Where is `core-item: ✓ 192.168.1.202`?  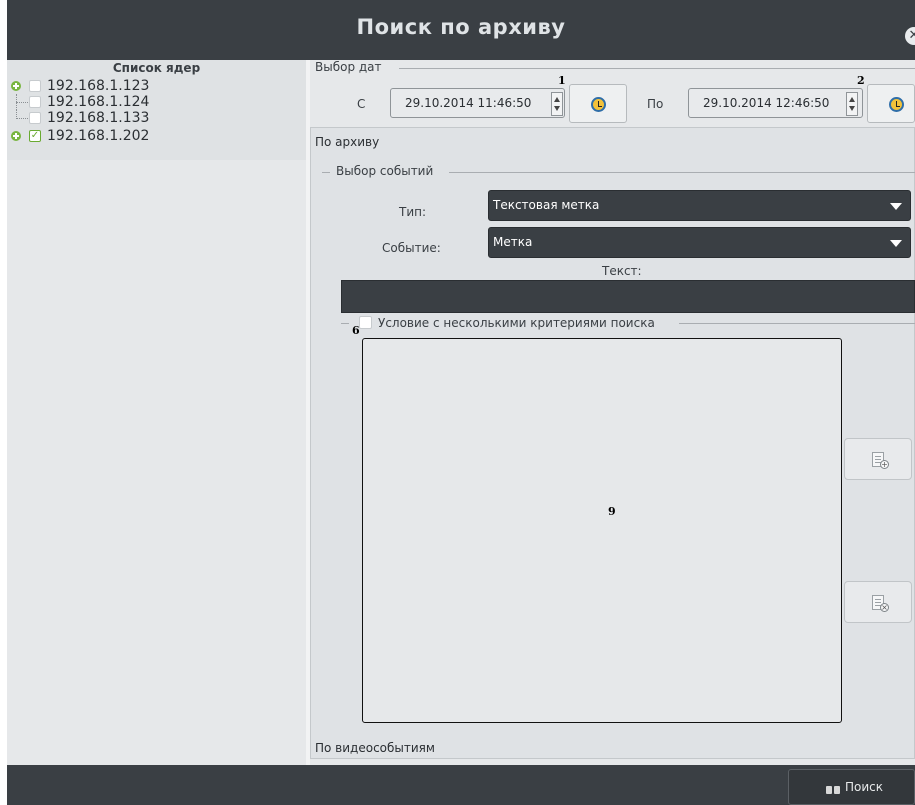 core-item: ✓ 192.168.1.202 is located at coordinates (156, 136).